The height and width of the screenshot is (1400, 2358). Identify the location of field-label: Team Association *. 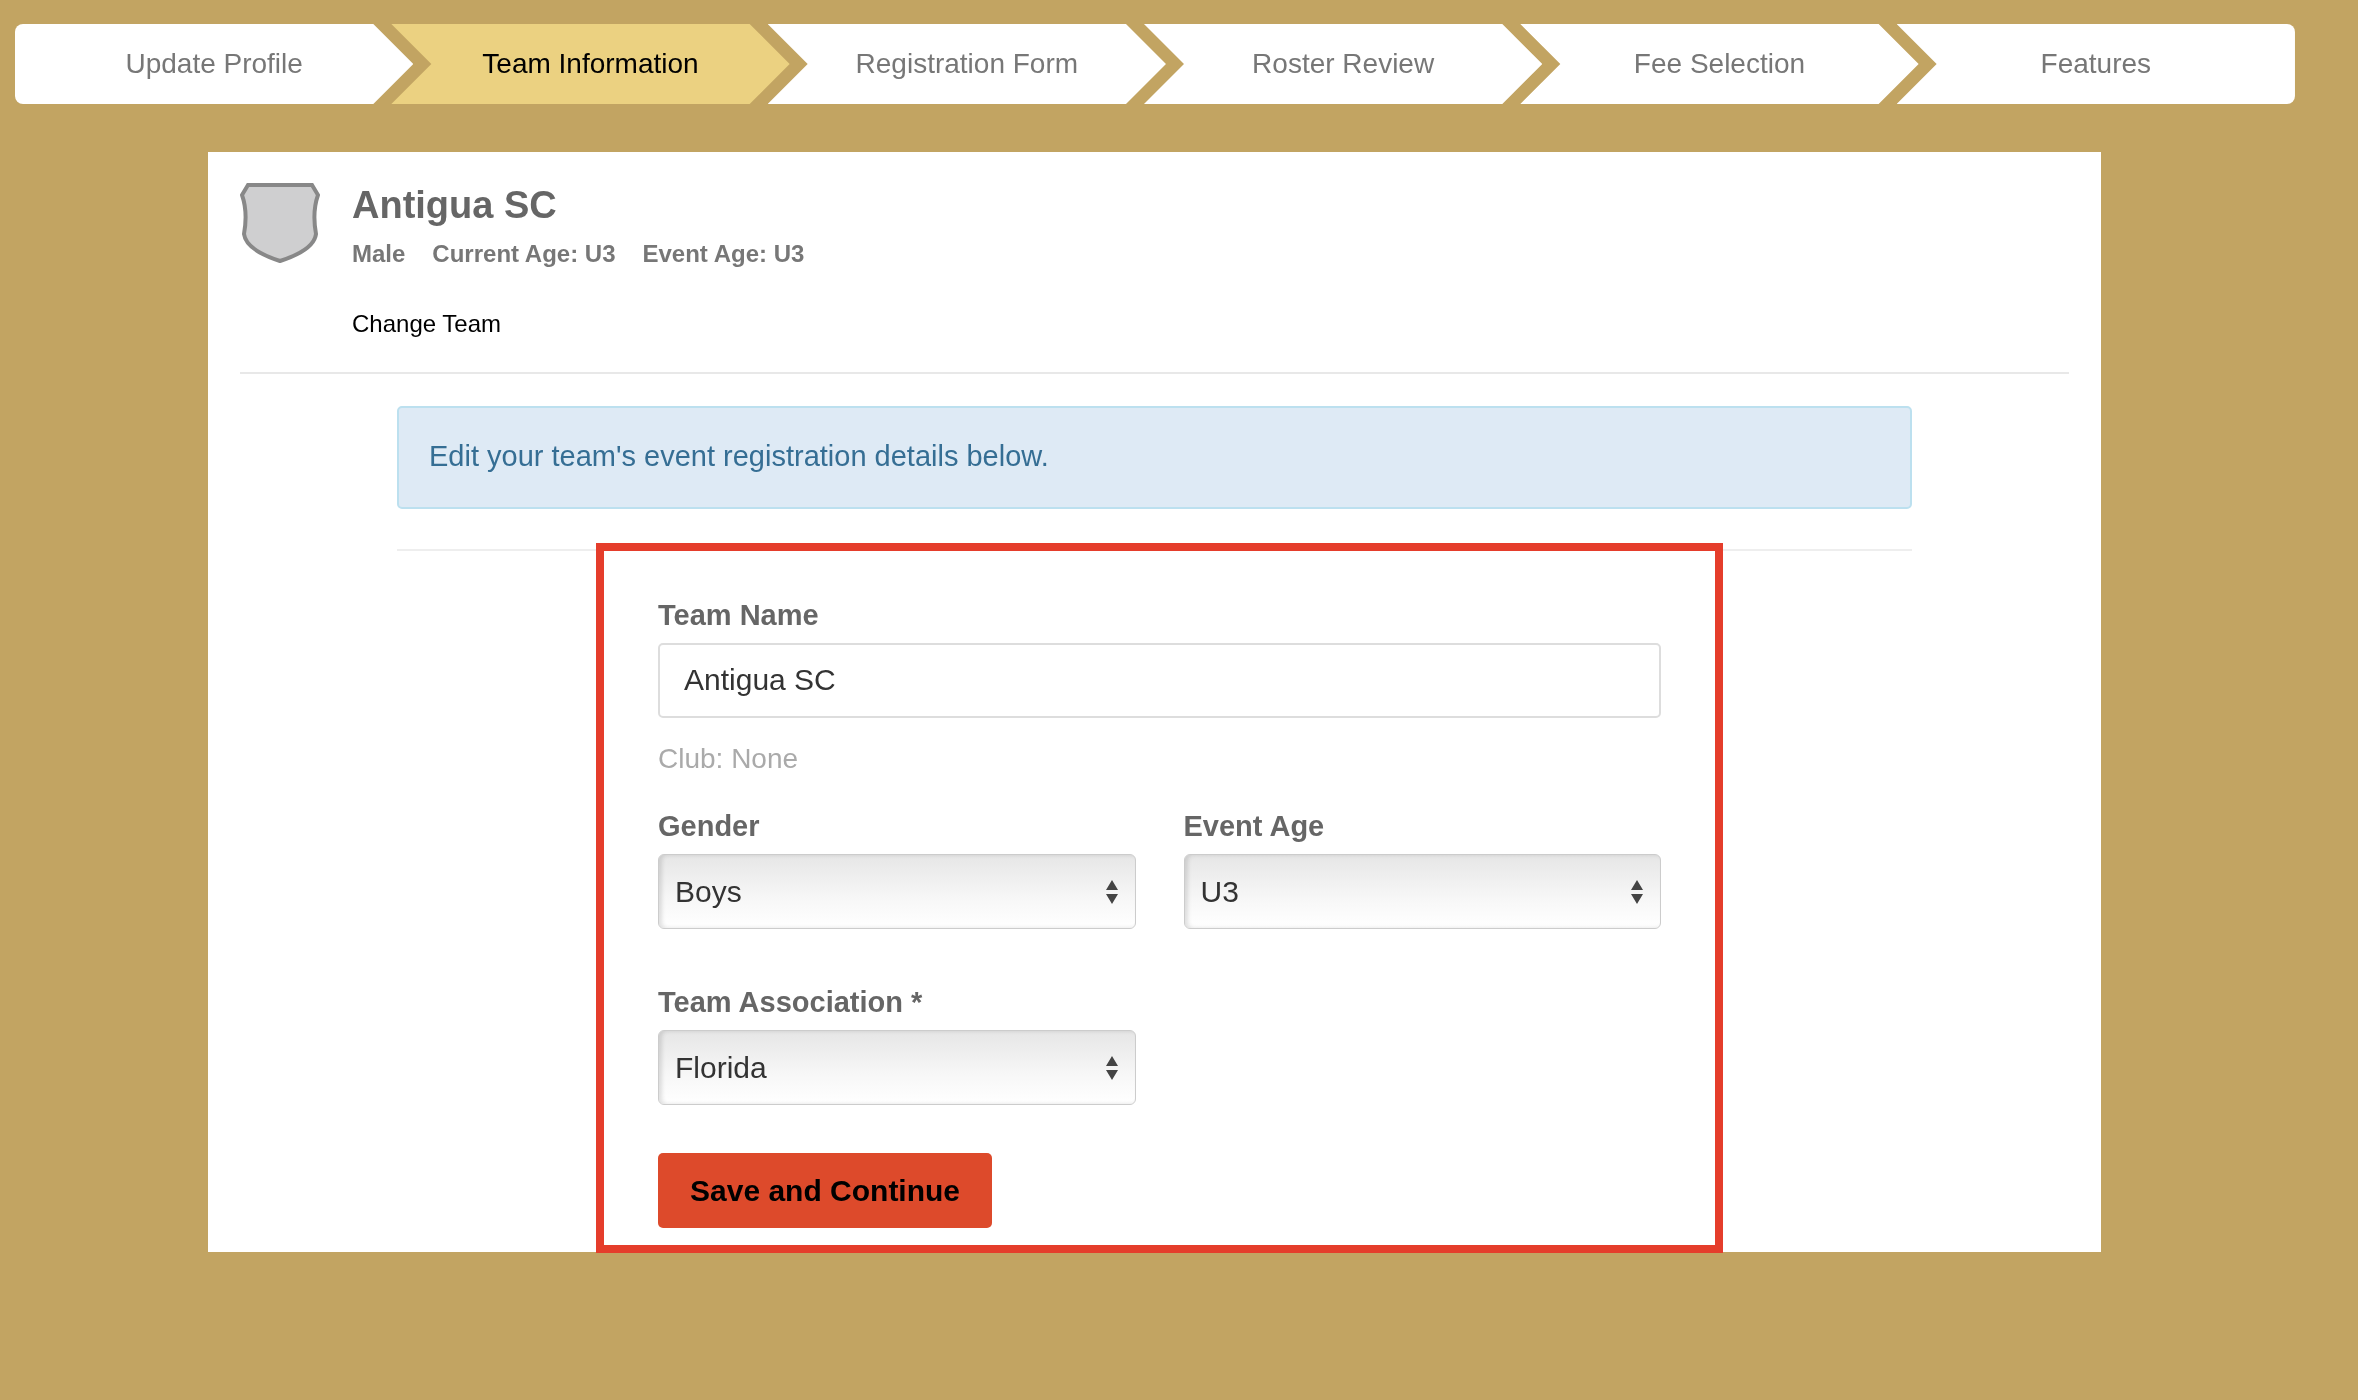
(791, 1002).